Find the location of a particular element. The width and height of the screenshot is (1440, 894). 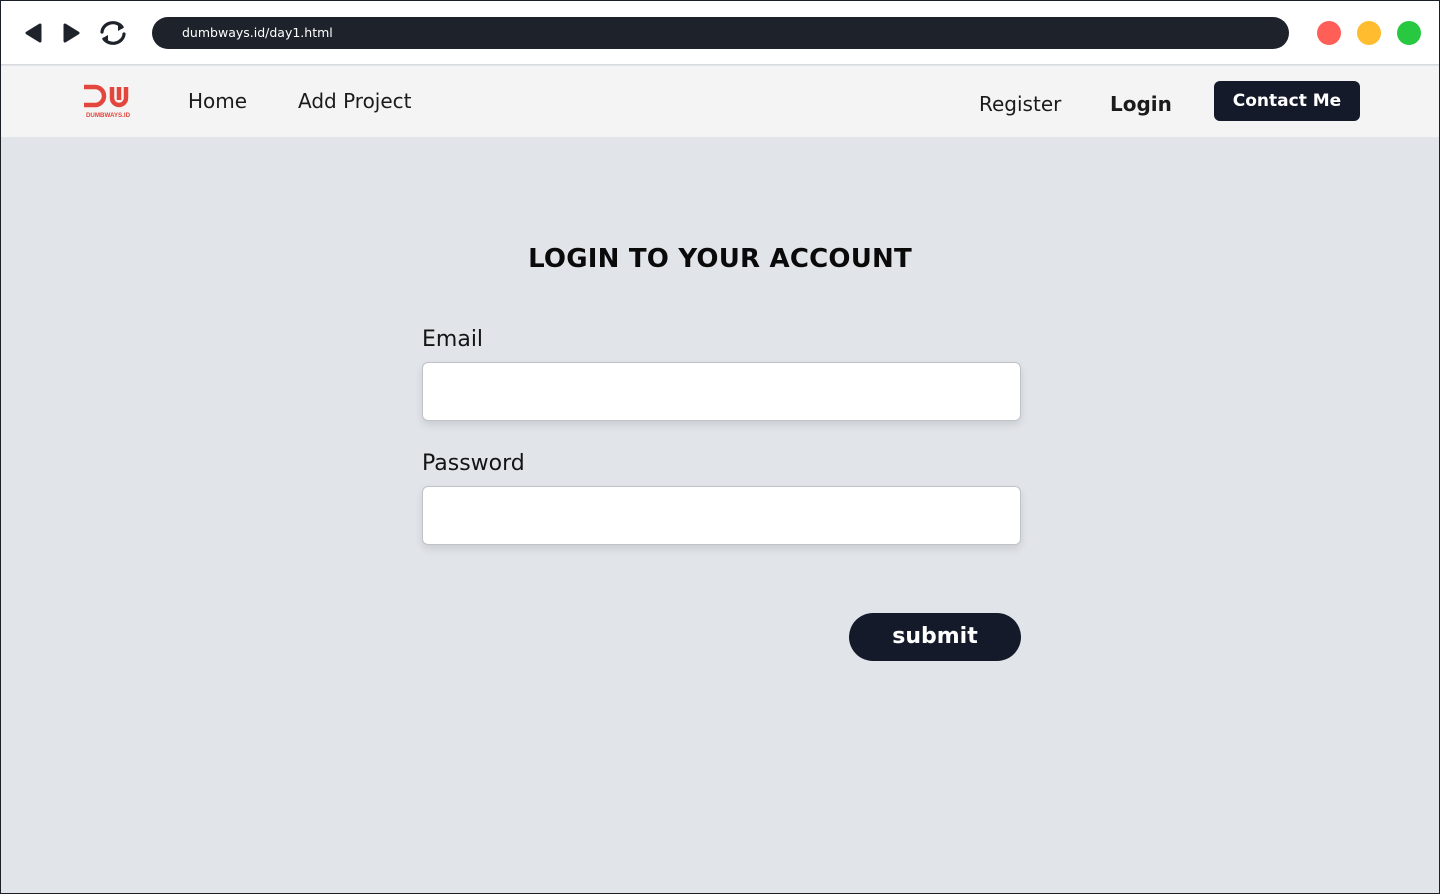

nav-link-login: Login is located at coordinates (1141, 104).